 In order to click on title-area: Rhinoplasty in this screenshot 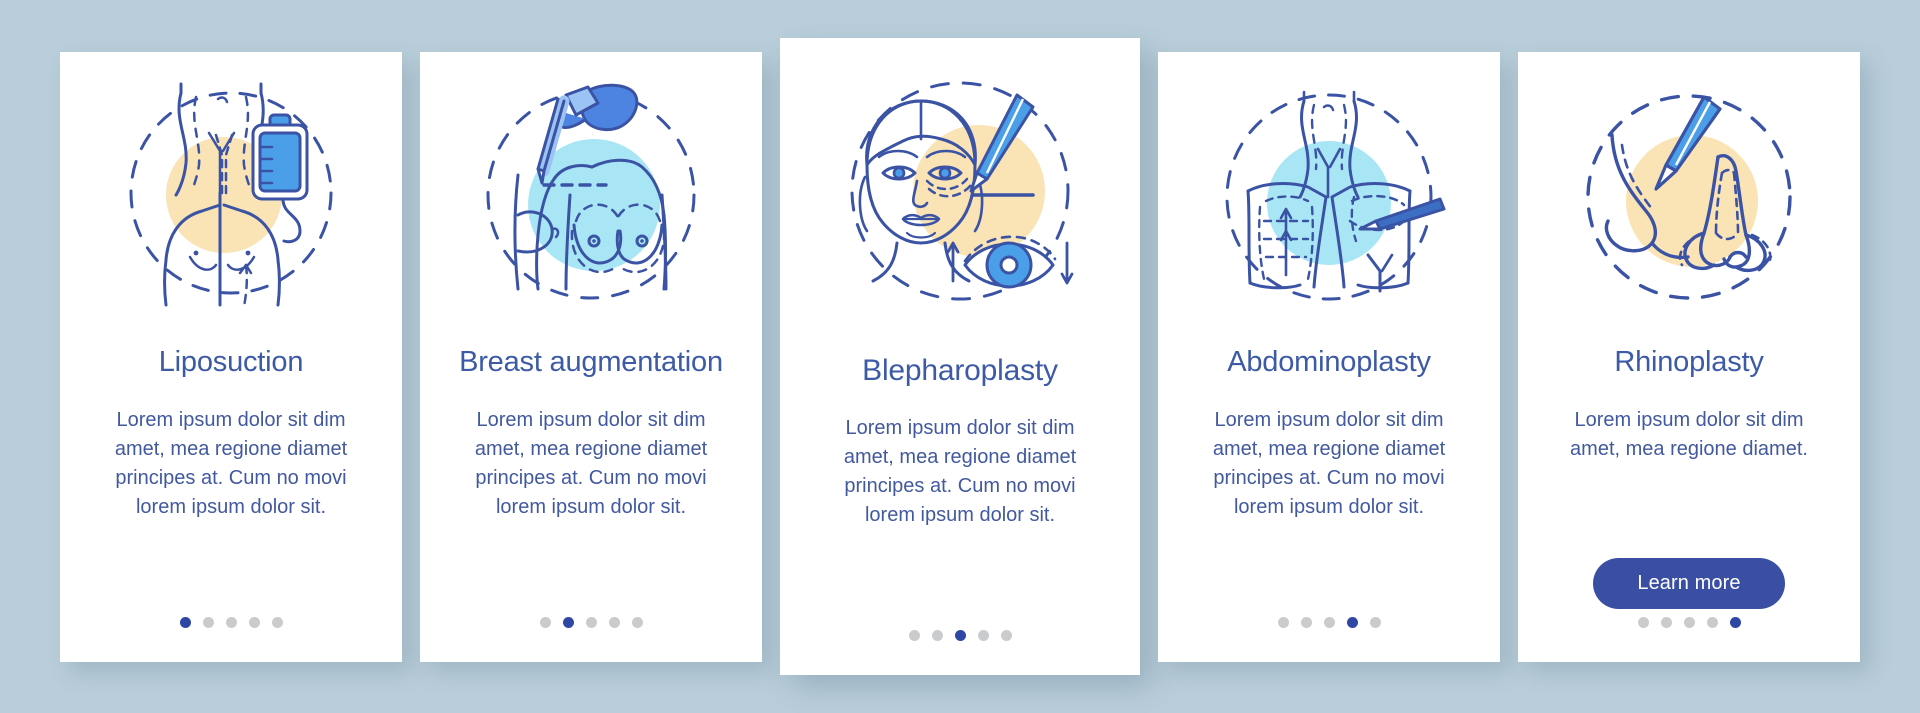, I will do `click(1689, 361)`.